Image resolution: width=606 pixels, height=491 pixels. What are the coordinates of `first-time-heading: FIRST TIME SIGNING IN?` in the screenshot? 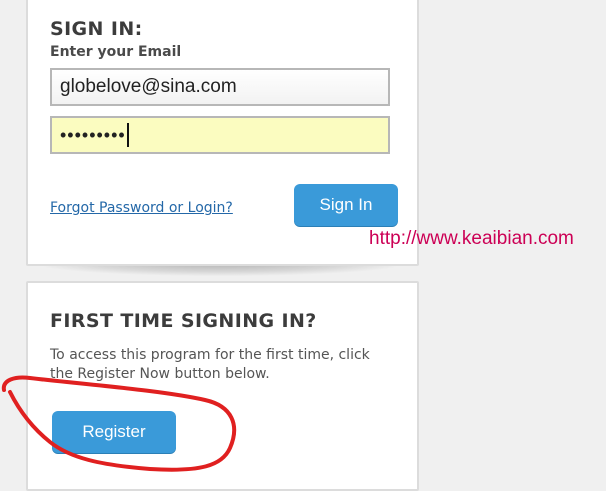 It's located at (183, 321).